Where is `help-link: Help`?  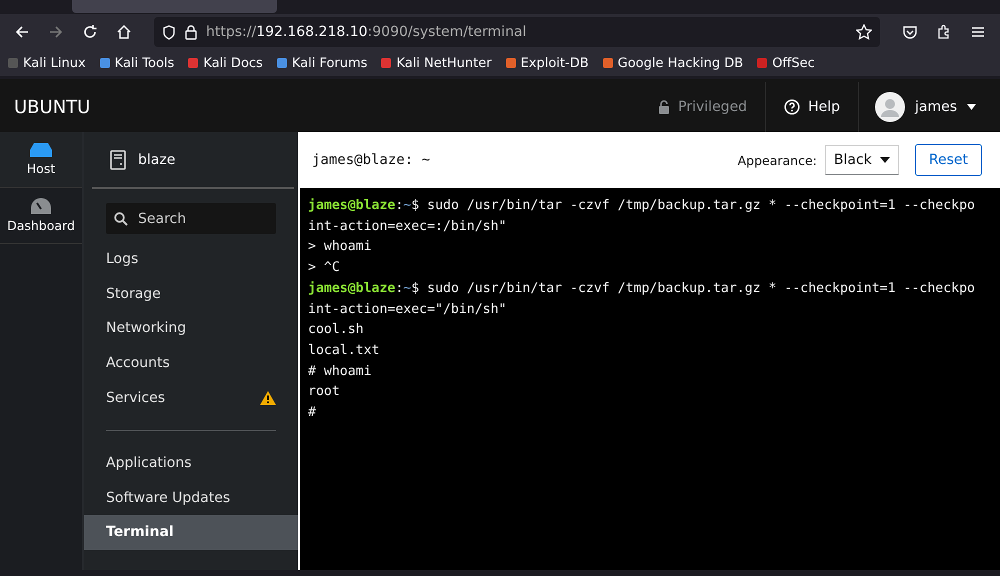 help-link: Help is located at coordinates (824, 107).